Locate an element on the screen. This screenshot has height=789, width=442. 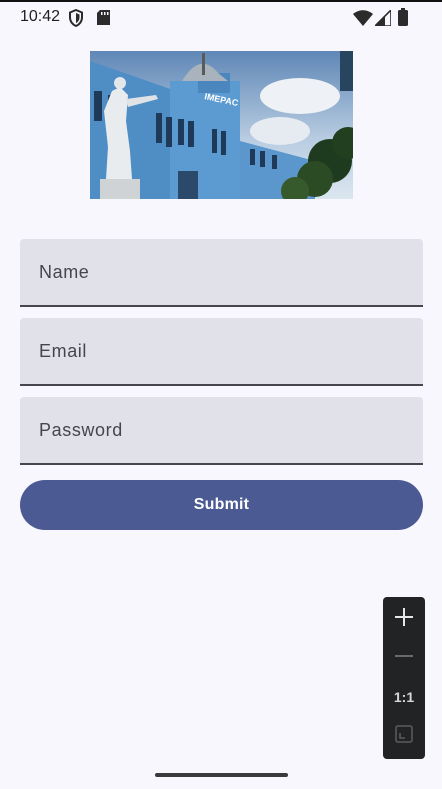
shield-icon is located at coordinates (76, 20).